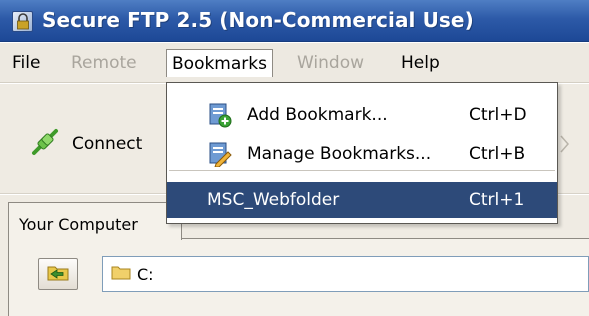 This screenshot has height=316, width=589. Describe the element at coordinates (219, 63) in the screenshot. I see `menu-bookmarks: Bookmarks` at that location.